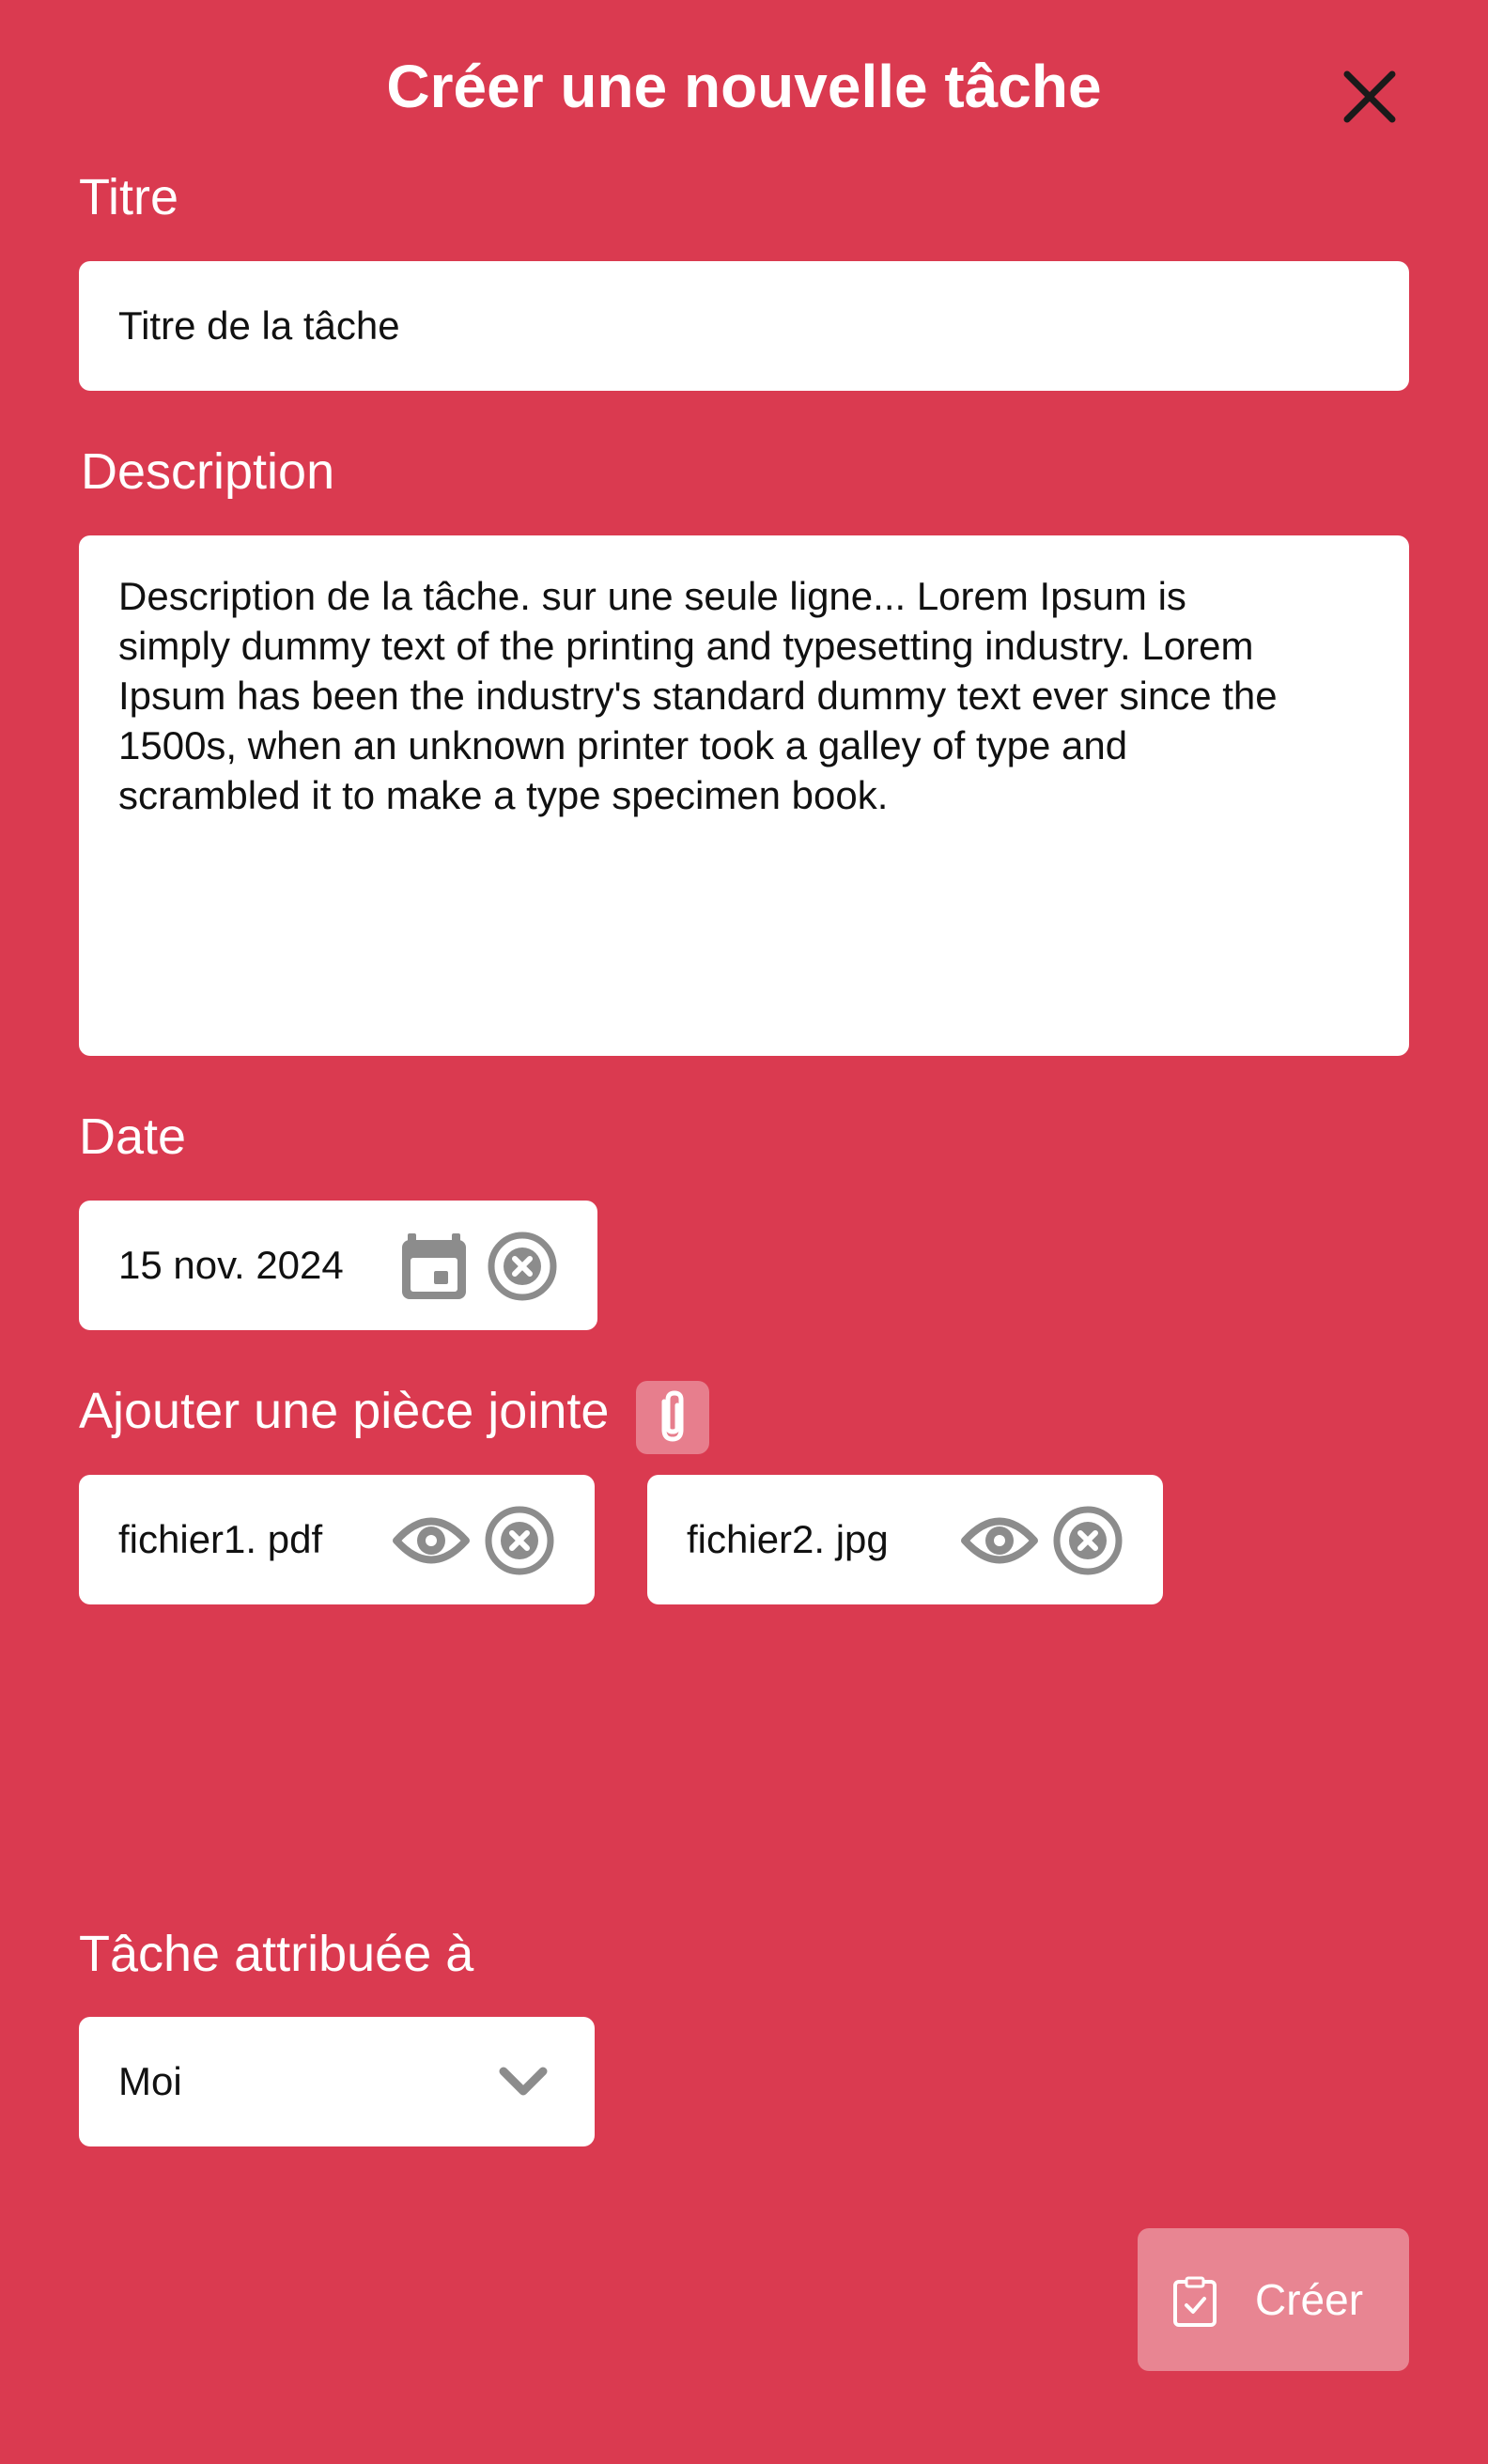 The height and width of the screenshot is (2464, 1488). Describe the element at coordinates (905, 1539) in the screenshot. I see `attachment-chip: fichier2. jpg` at that location.